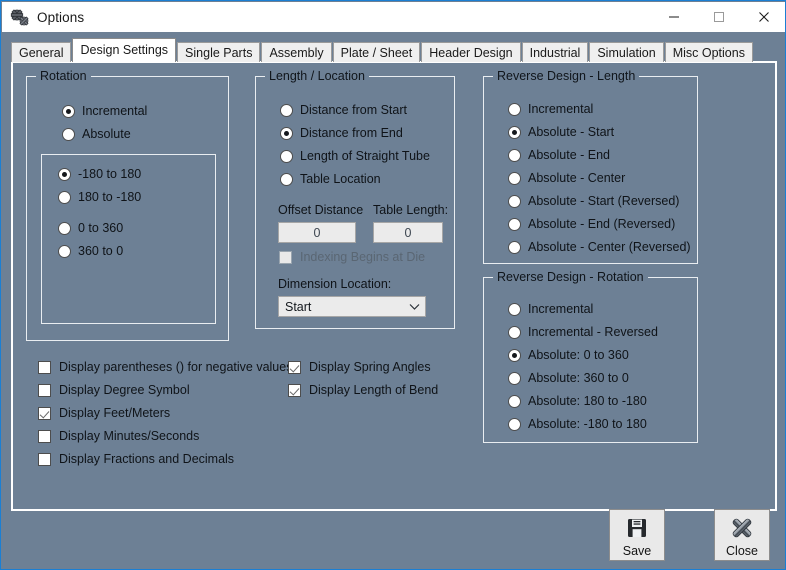  Describe the element at coordinates (63, 76) in the screenshot. I see `rotation-group-legend: Rotation` at that location.